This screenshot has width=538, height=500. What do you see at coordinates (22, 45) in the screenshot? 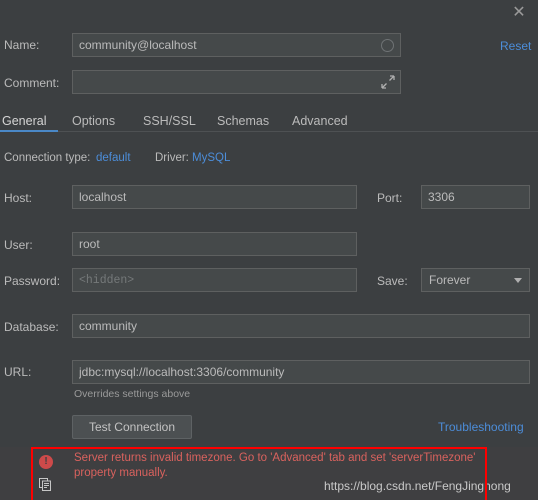
I see `name-label: Name:` at bounding box center [22, 45].